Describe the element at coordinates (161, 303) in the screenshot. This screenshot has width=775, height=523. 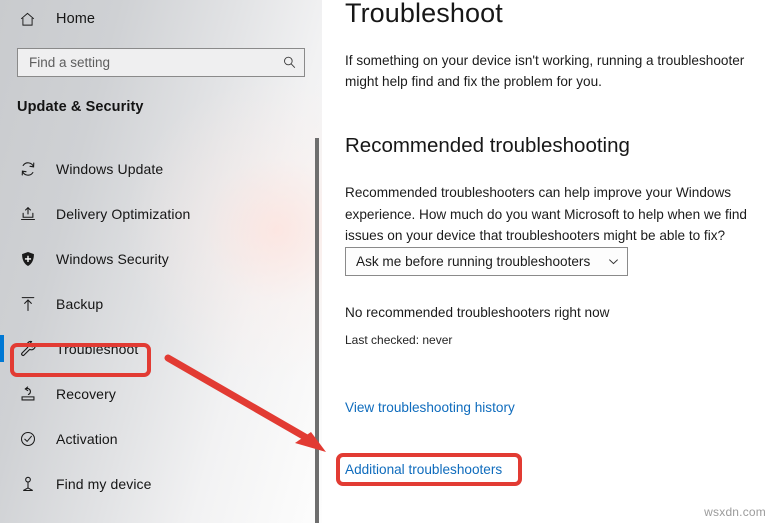
I see `sidebar-item-backup: Backup` at that location.